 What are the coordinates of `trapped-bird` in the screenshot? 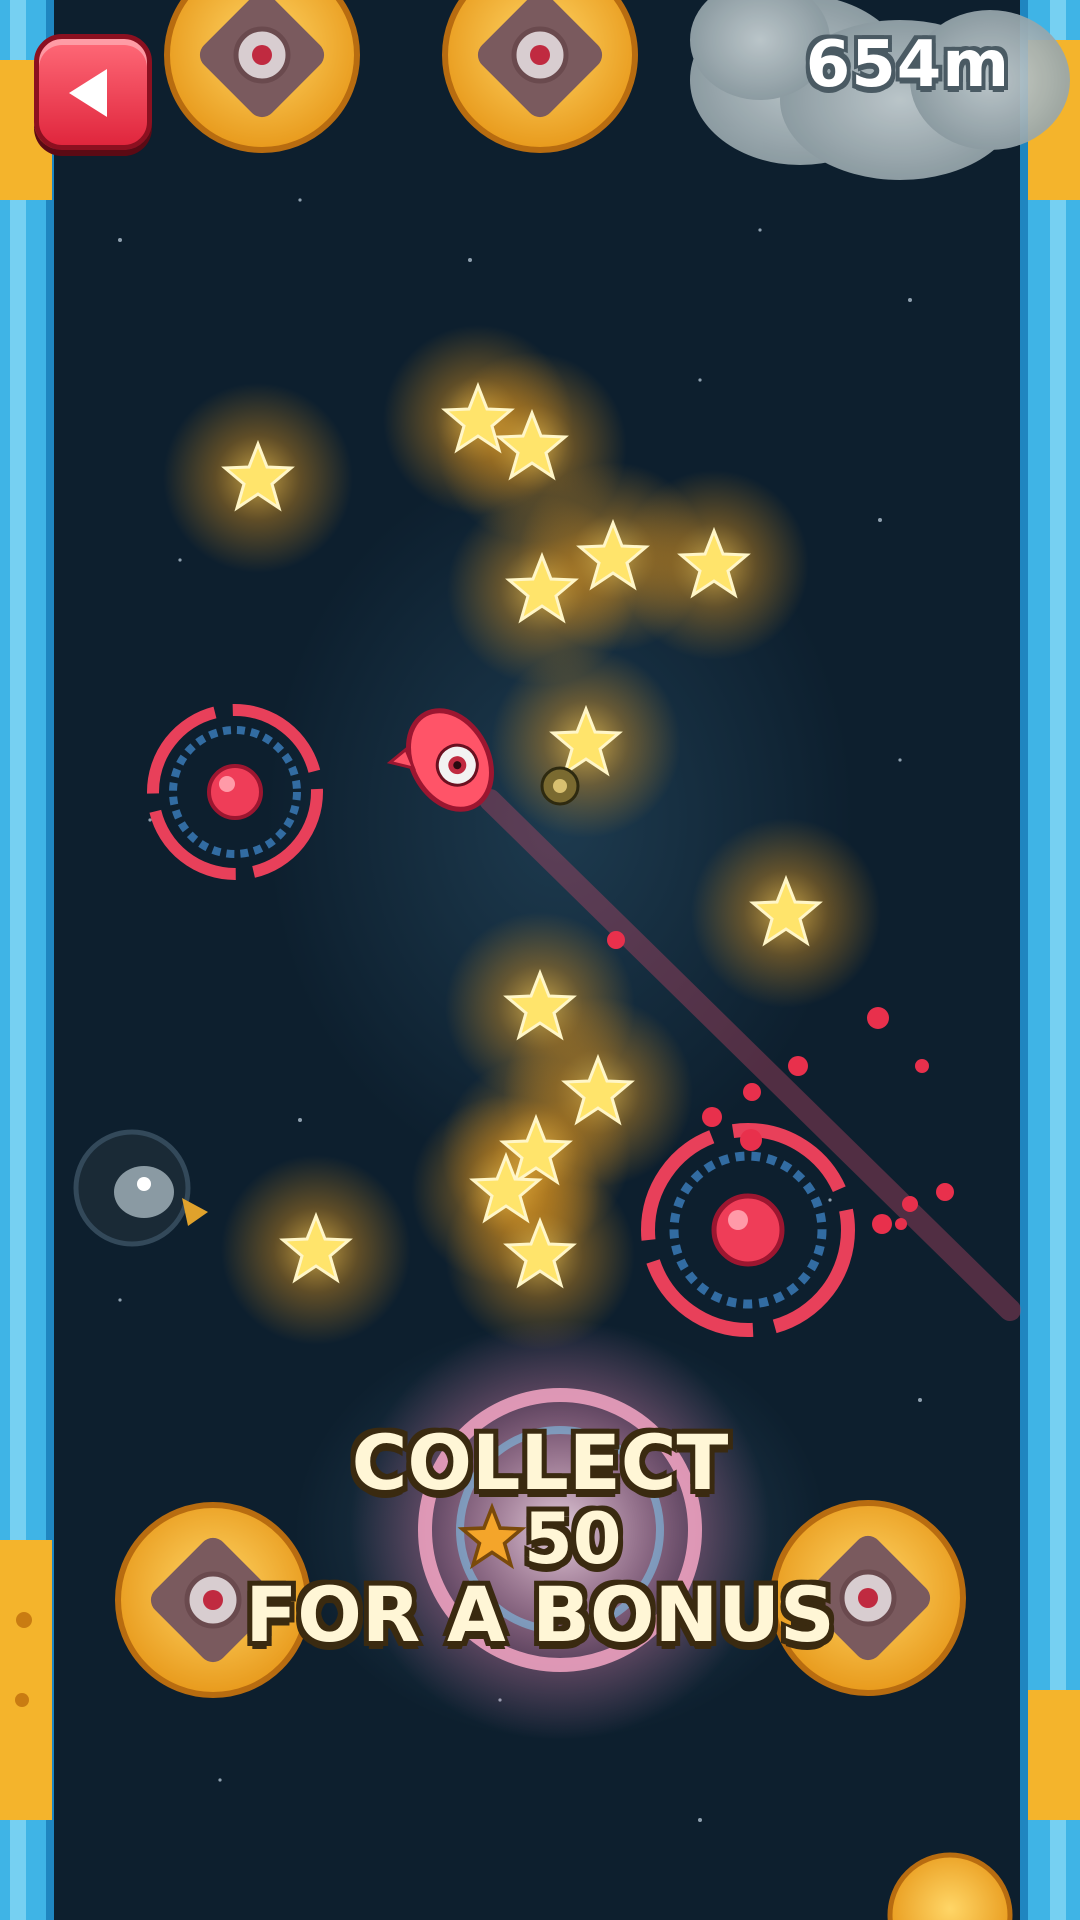 It's located at (140, 1188).